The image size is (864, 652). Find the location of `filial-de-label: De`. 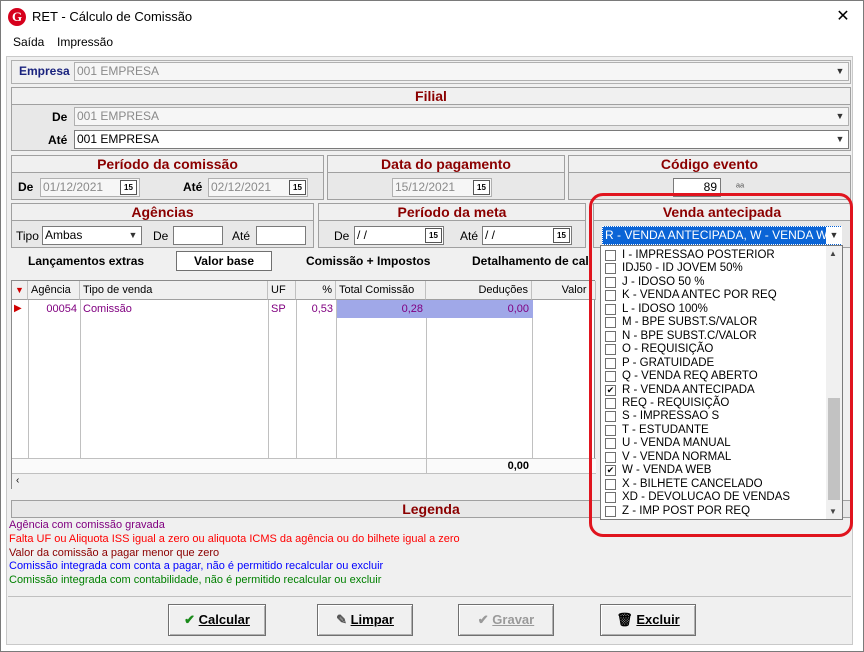

filial-de-label: De is located at coordinates (60, 117).